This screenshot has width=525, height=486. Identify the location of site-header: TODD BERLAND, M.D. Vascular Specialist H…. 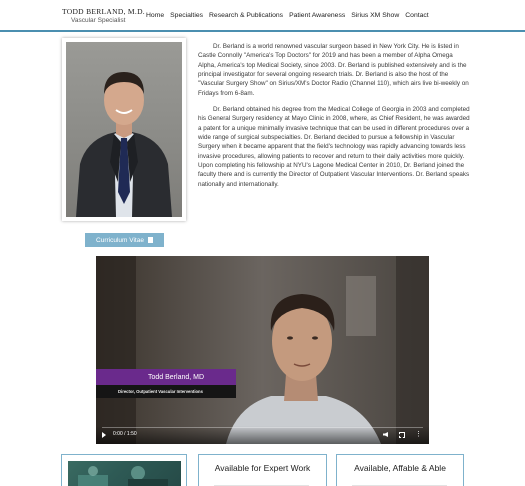
(262, 16).